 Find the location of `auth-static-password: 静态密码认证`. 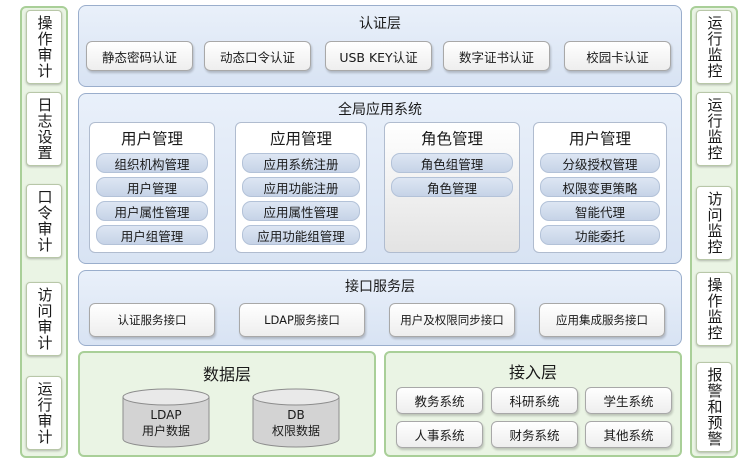

auth-static-password: 静态密码认证 is located at coordinates (139, 56).